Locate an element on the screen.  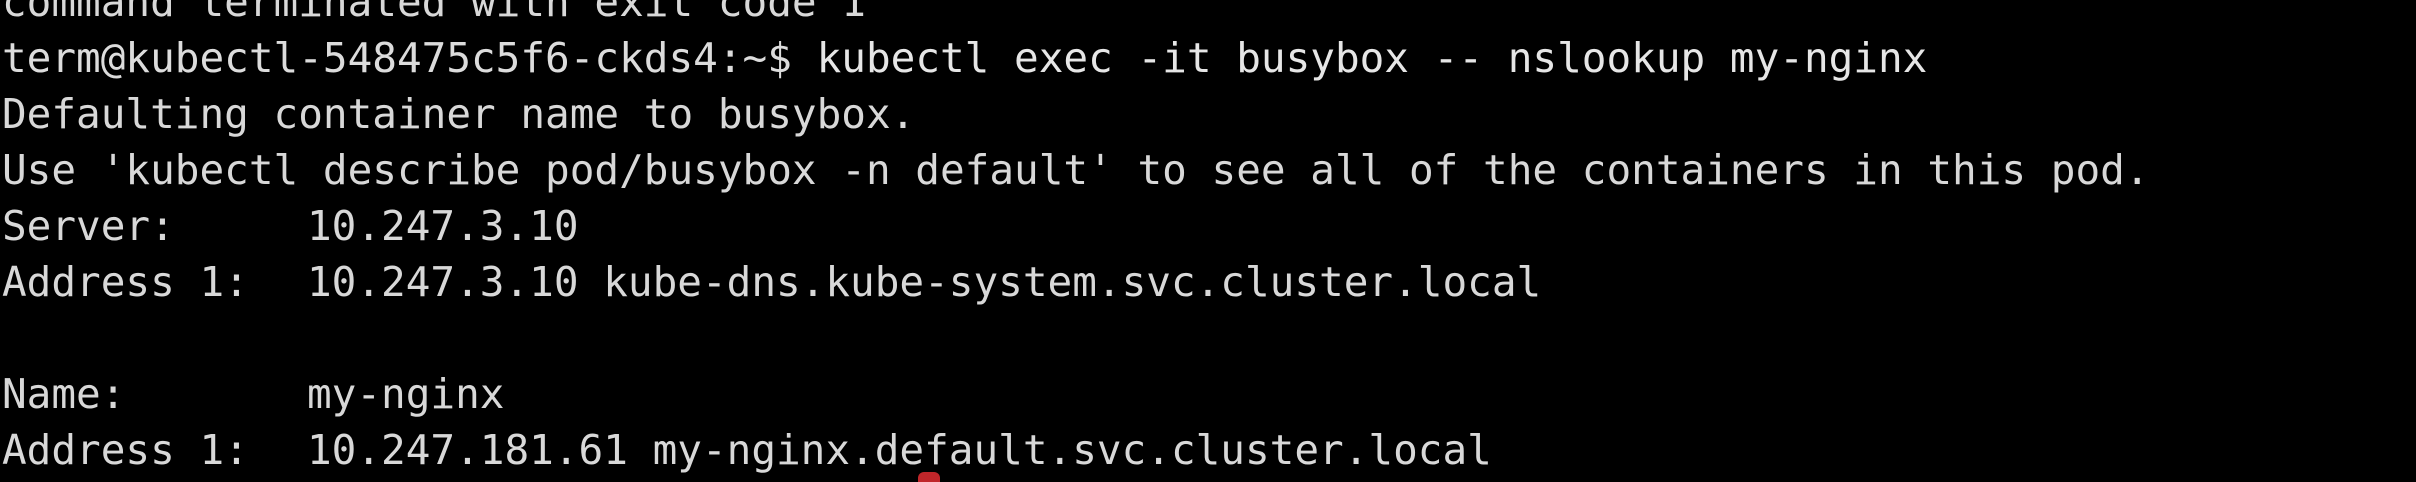
name-label: Name: is located at coordinates (64, 394).